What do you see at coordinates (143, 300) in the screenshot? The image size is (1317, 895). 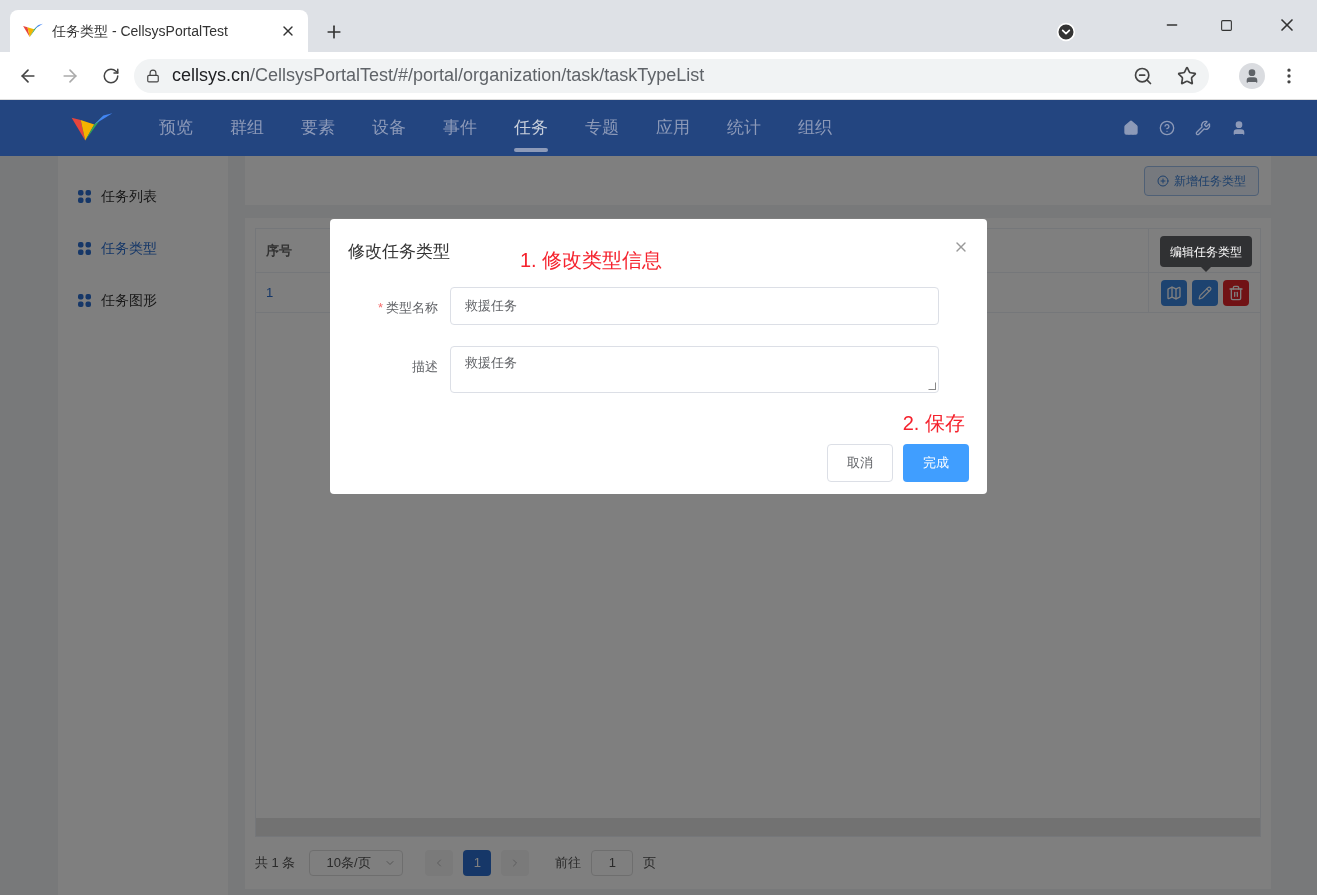 I see `sidebar-item: 任务图形` at bounding box center [143, 300].